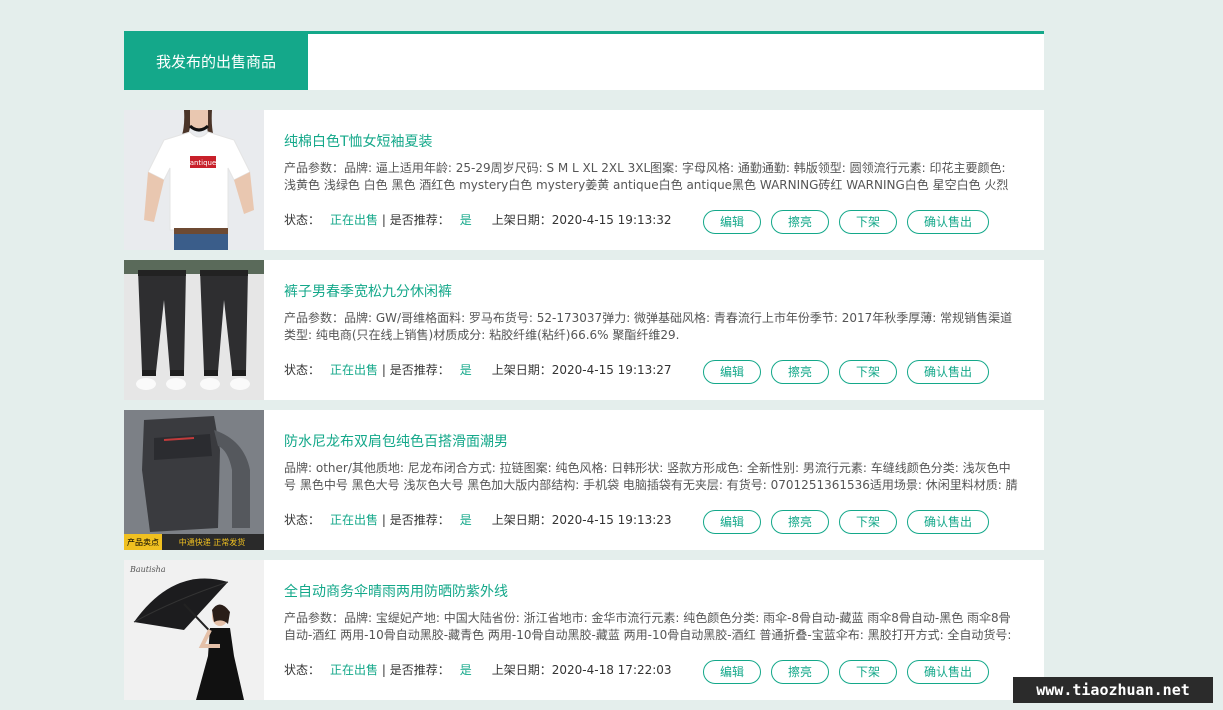 The width and height of the screenshot is (1223, 710). I want to click on product-meta: 状态： 正在出售 | 是否推荐： 是 上架日期：2020-4-15 19:13:27, so click(478, 369).